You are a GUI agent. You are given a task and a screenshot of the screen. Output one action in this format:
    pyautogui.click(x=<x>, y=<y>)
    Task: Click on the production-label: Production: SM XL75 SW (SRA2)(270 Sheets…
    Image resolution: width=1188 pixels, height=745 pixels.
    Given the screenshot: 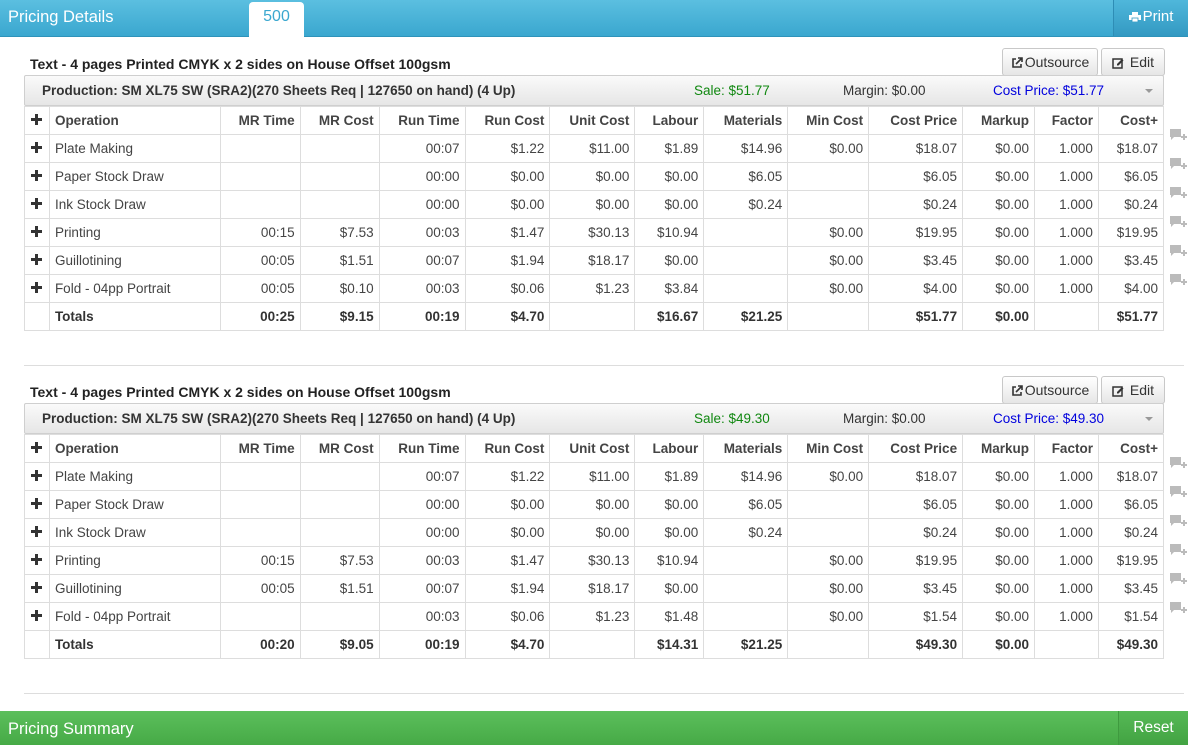 What is the action you would take?
    pyautogui.click(x=279, y=418)
    